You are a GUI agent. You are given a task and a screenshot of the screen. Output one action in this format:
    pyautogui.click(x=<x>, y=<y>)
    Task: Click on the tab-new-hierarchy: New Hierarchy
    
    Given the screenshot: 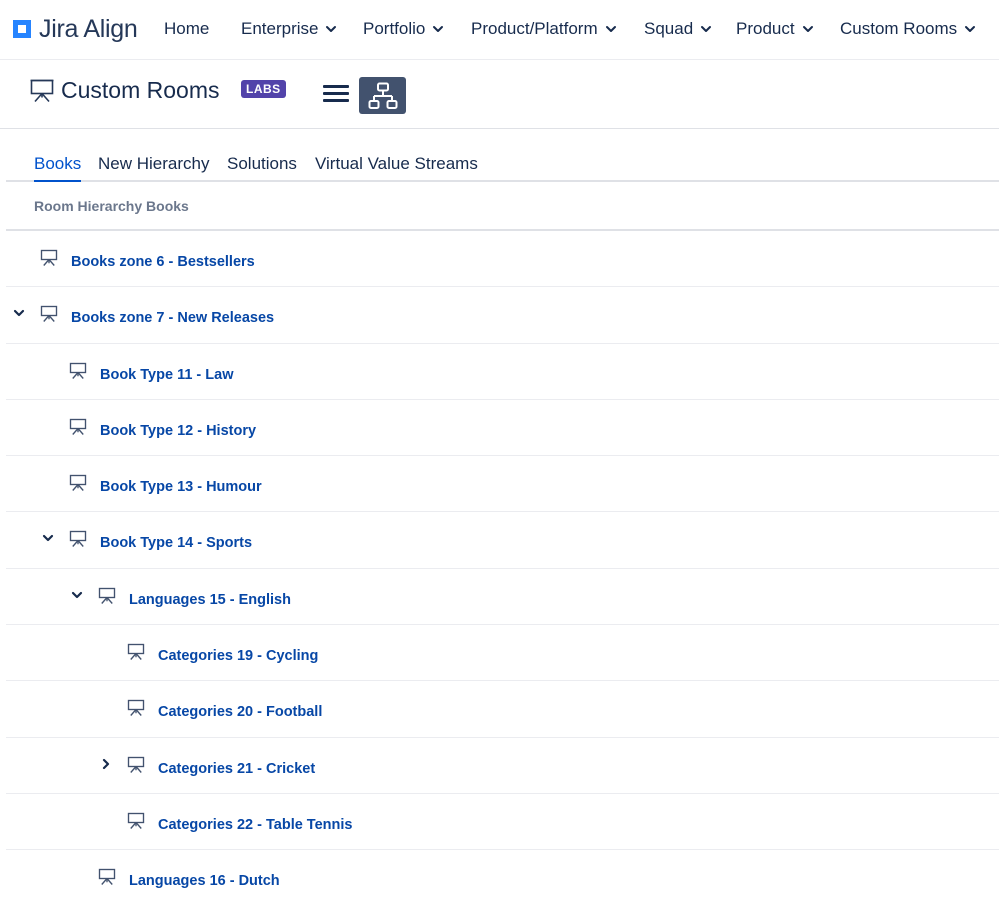 What is the action you would take?
    pyautogui.click(x=153, y=167)
    